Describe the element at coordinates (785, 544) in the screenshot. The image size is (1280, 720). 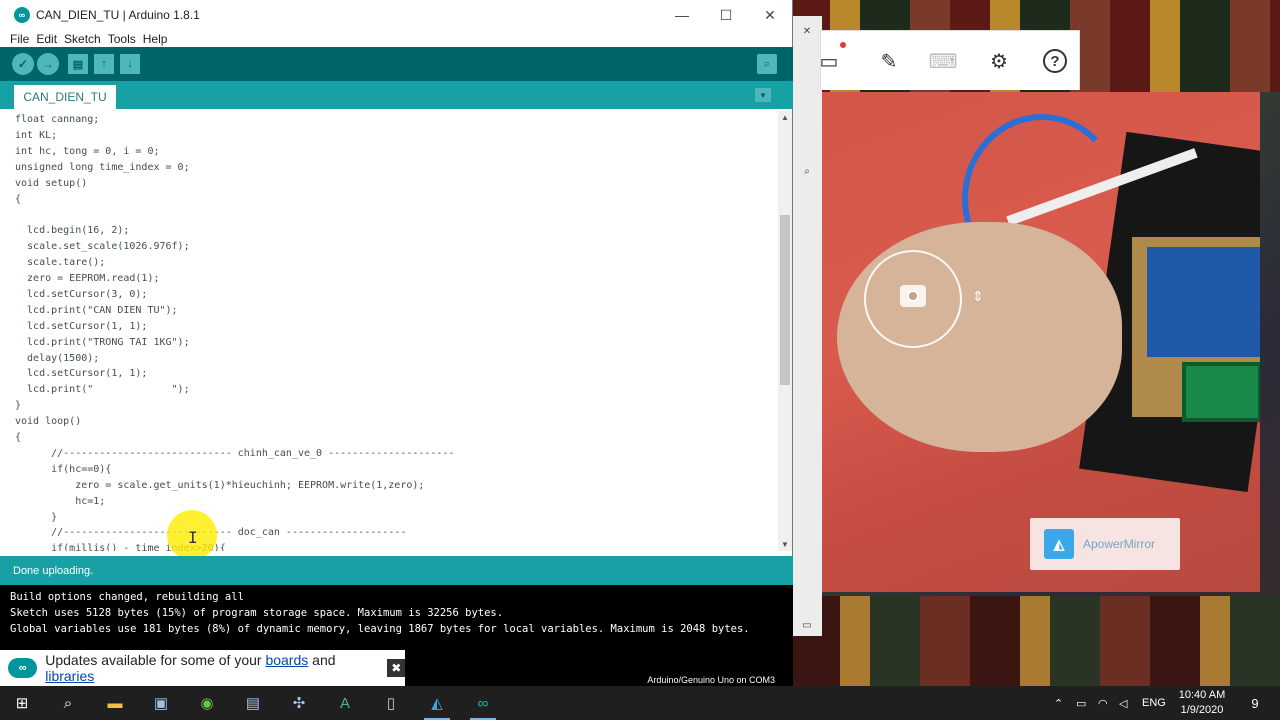
I see `chevron-down-icon: ▼` at that location.